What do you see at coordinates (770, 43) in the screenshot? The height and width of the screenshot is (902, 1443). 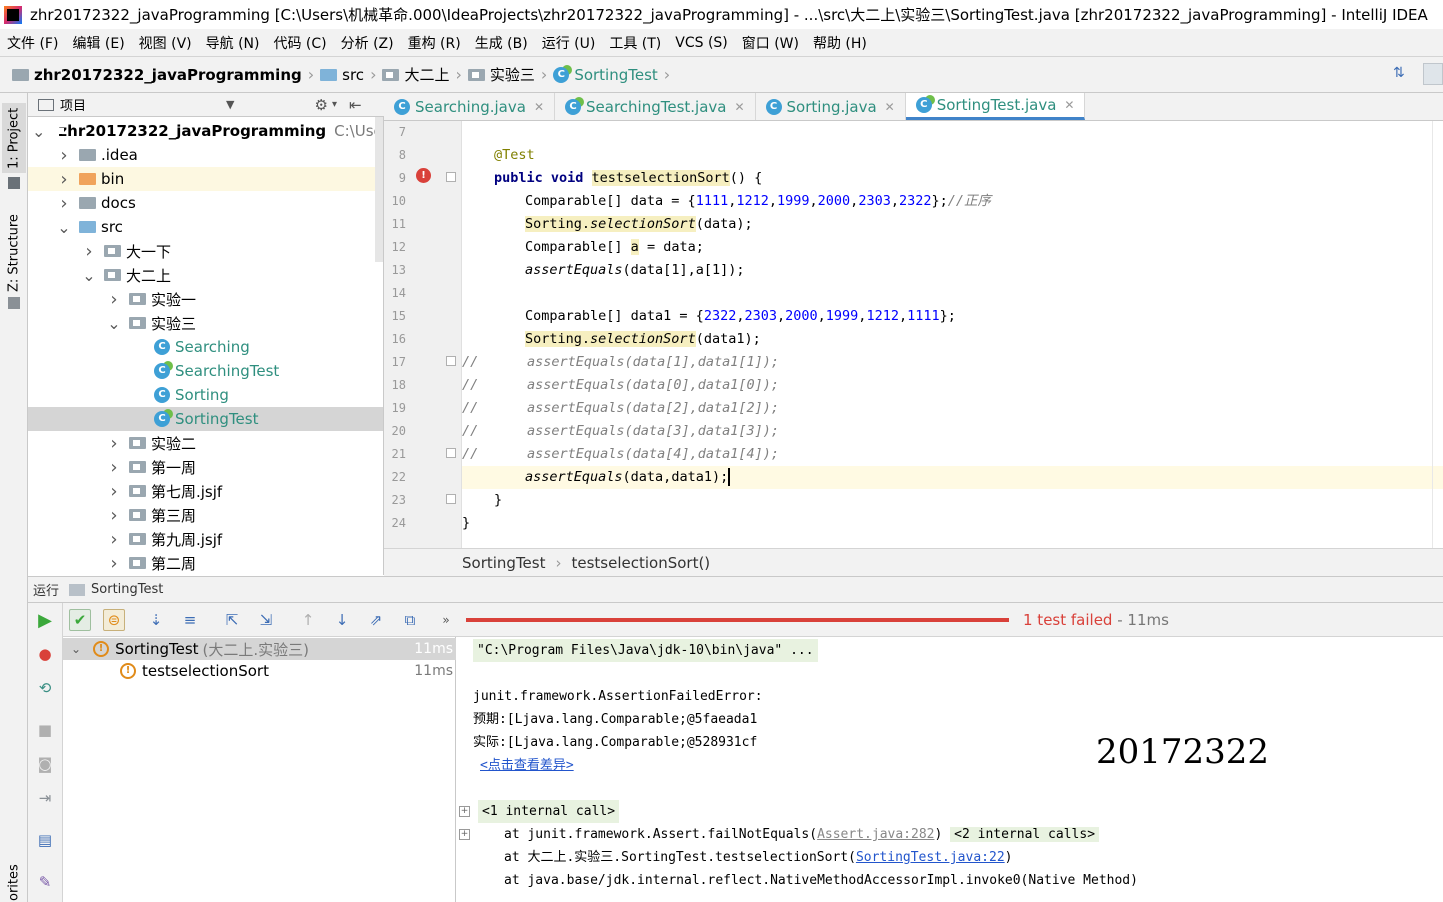 I see `menu-item: 窗口 (W)` at bounding box center [770, 43].